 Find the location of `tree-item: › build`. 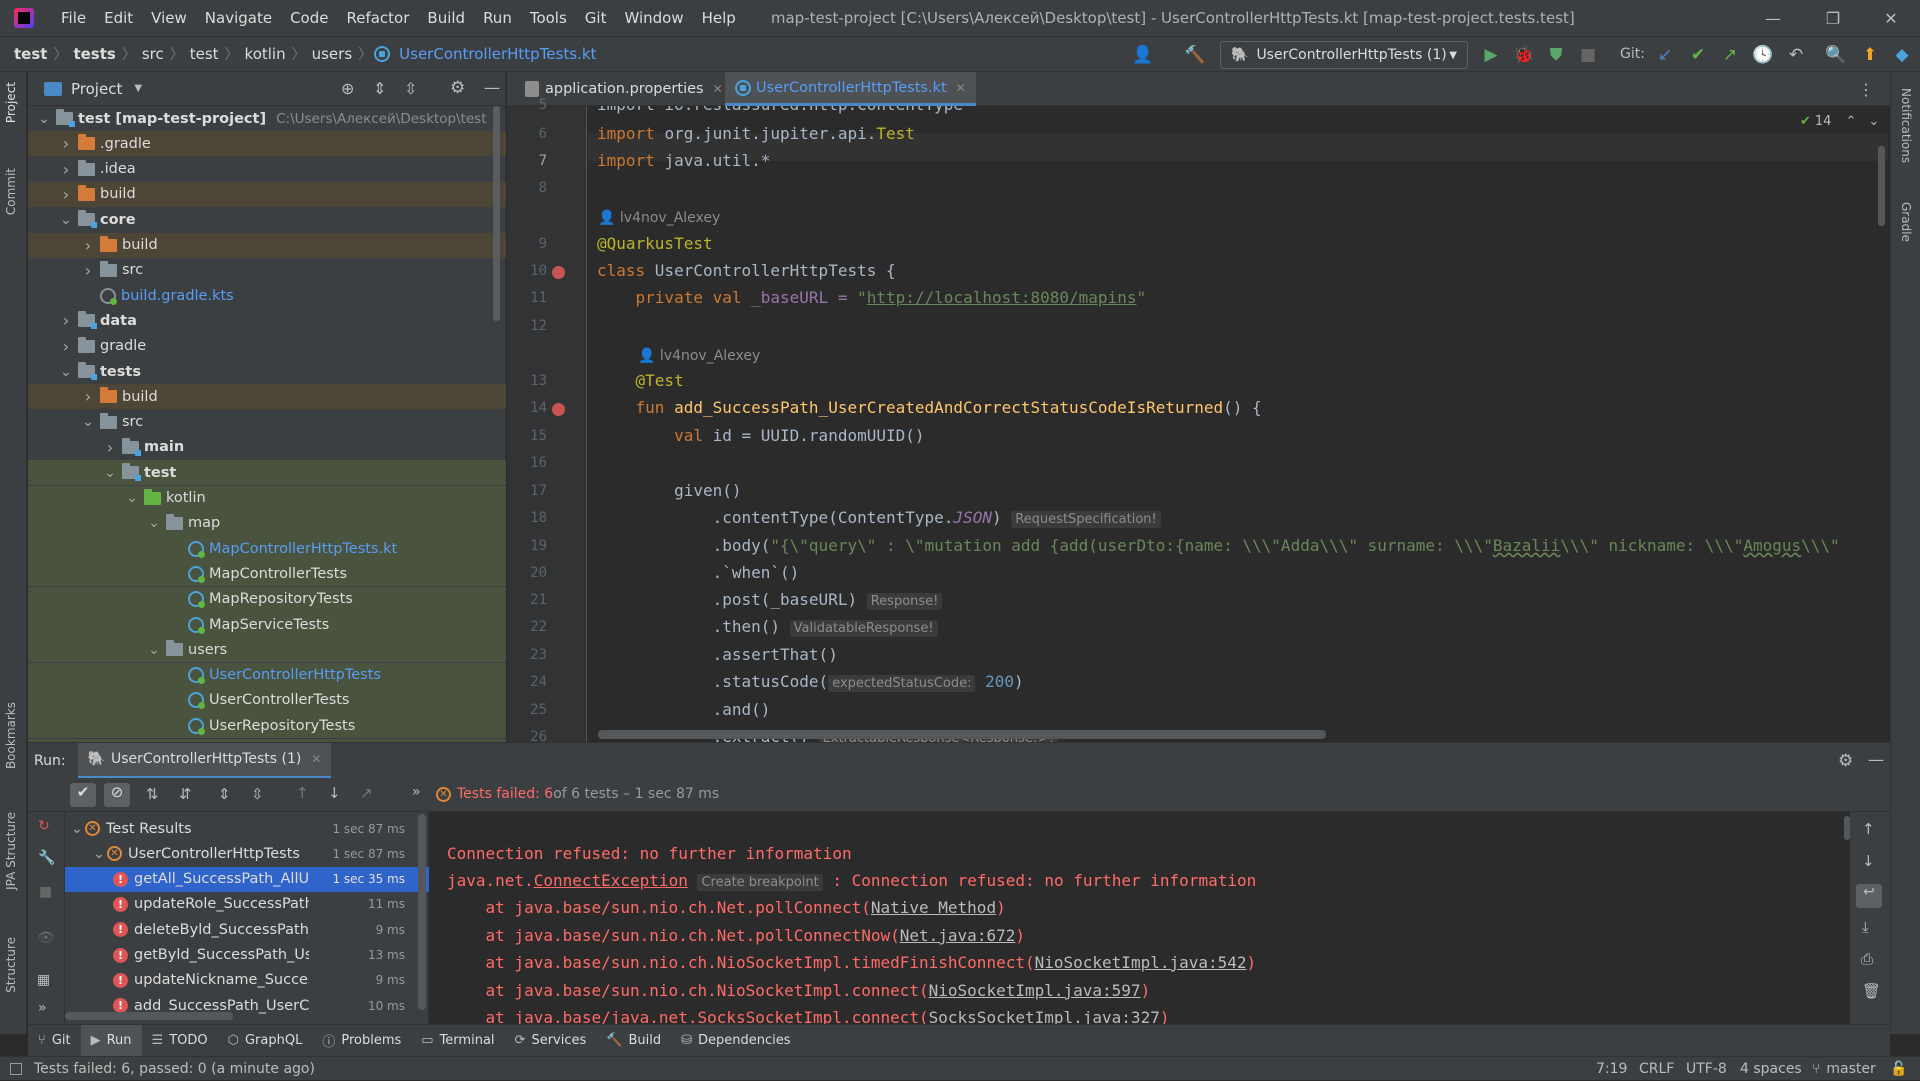

tree-item: › build is located at coordinates (267, 245).